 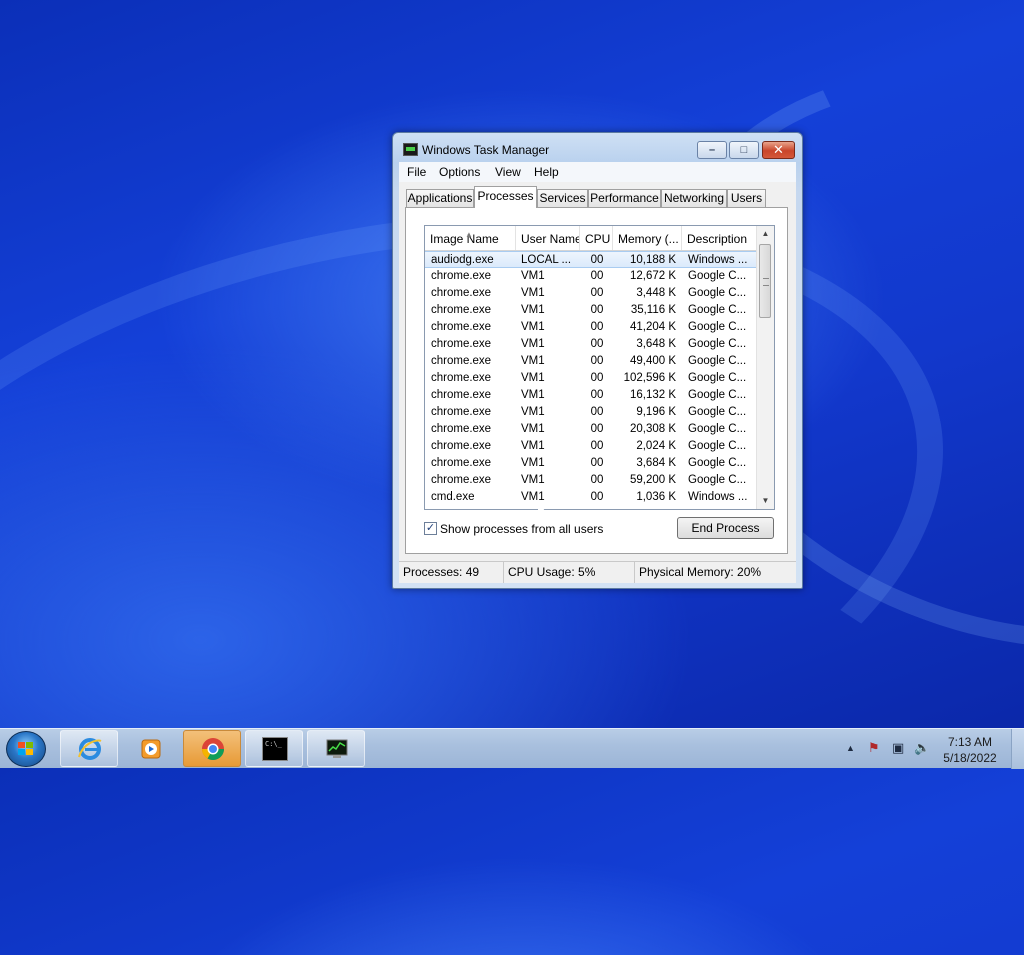 I want to click on volume-icon: 🔈, so click(x=922, y=748).